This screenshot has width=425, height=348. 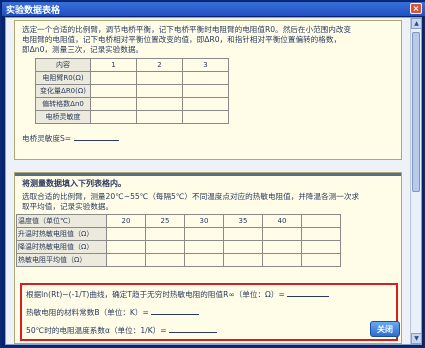 What do you see at coordinates (47, 138) in the screenshot?
I see `sensitivity-label: 电桥灵敏度S=` at bounding box center [47, 138].